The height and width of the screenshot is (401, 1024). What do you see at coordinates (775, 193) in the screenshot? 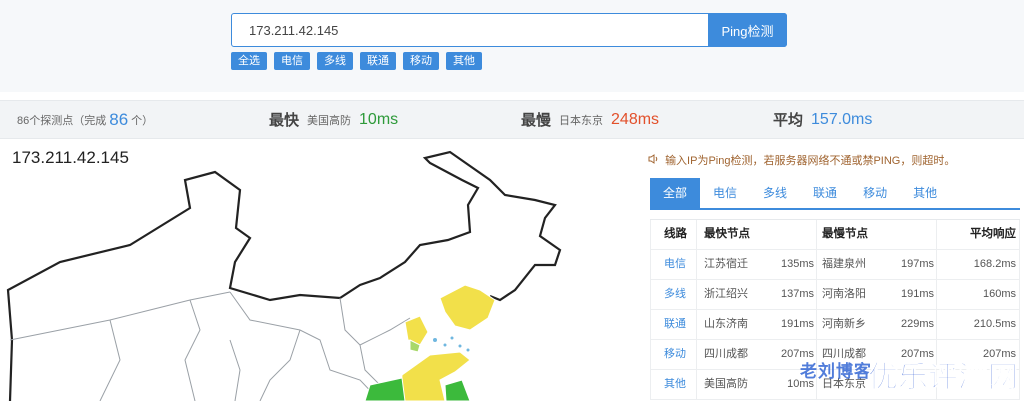
I see `tab-multiline: 多线` at bounding box center [775, 193].